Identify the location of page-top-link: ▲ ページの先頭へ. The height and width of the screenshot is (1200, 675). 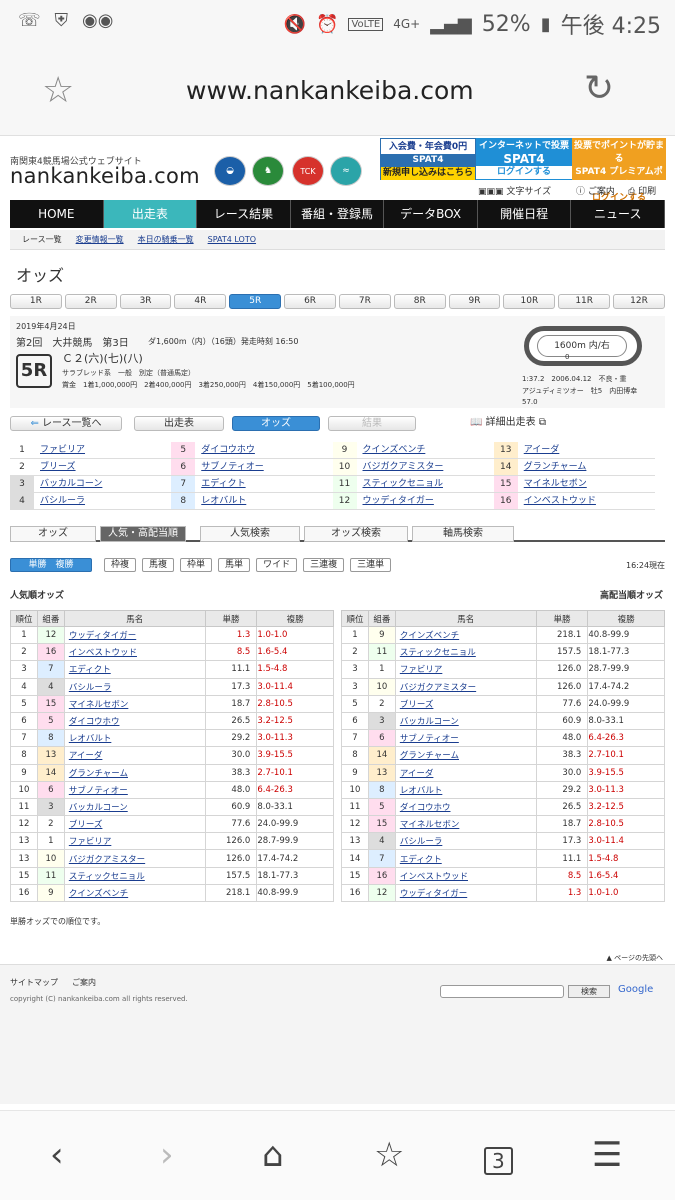
(635, 958).